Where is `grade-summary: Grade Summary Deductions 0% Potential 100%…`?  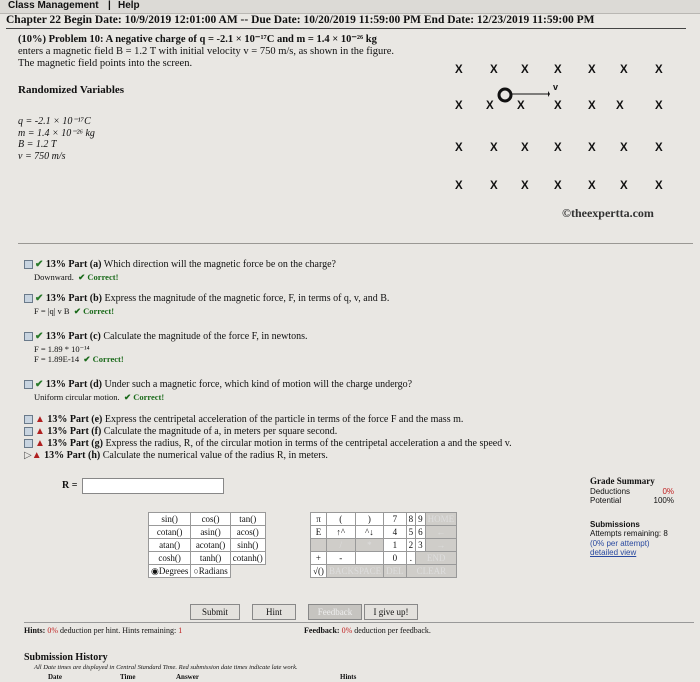 grade-summary: Grade Summary Deductions 0% Potential 100%… is located at coordinates (632, 517).